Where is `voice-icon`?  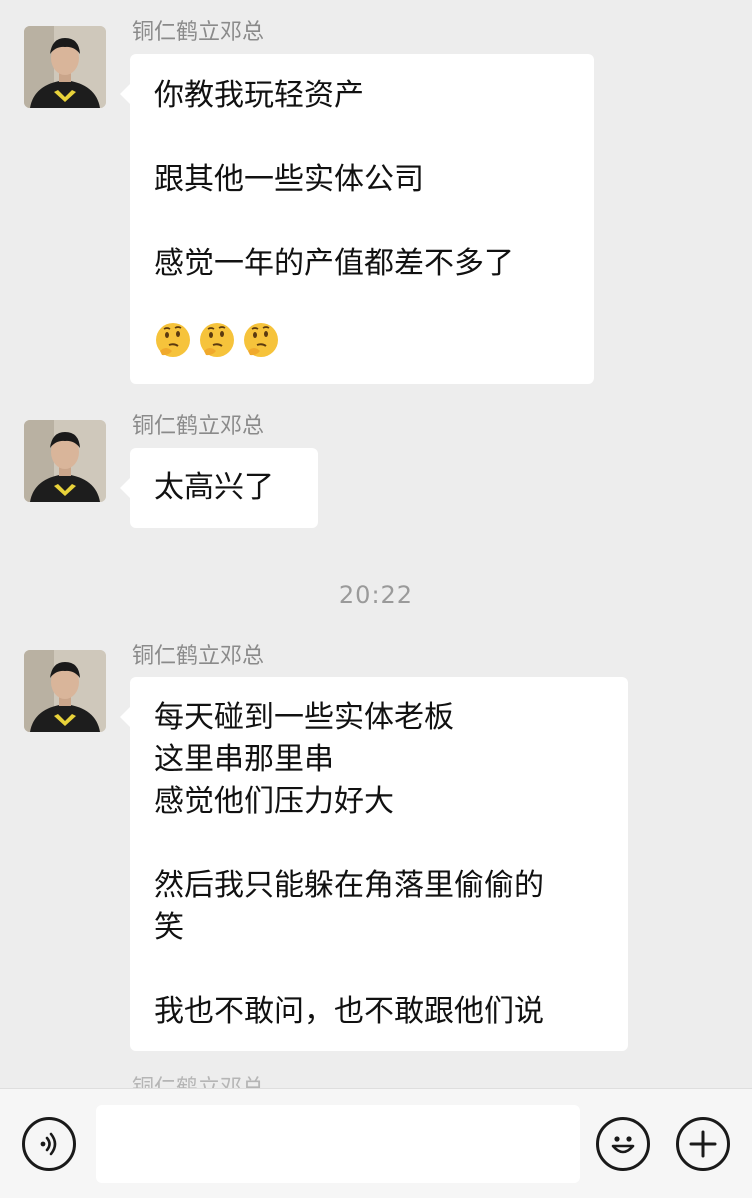 voice-icon is located at coordinates (48, 1144).